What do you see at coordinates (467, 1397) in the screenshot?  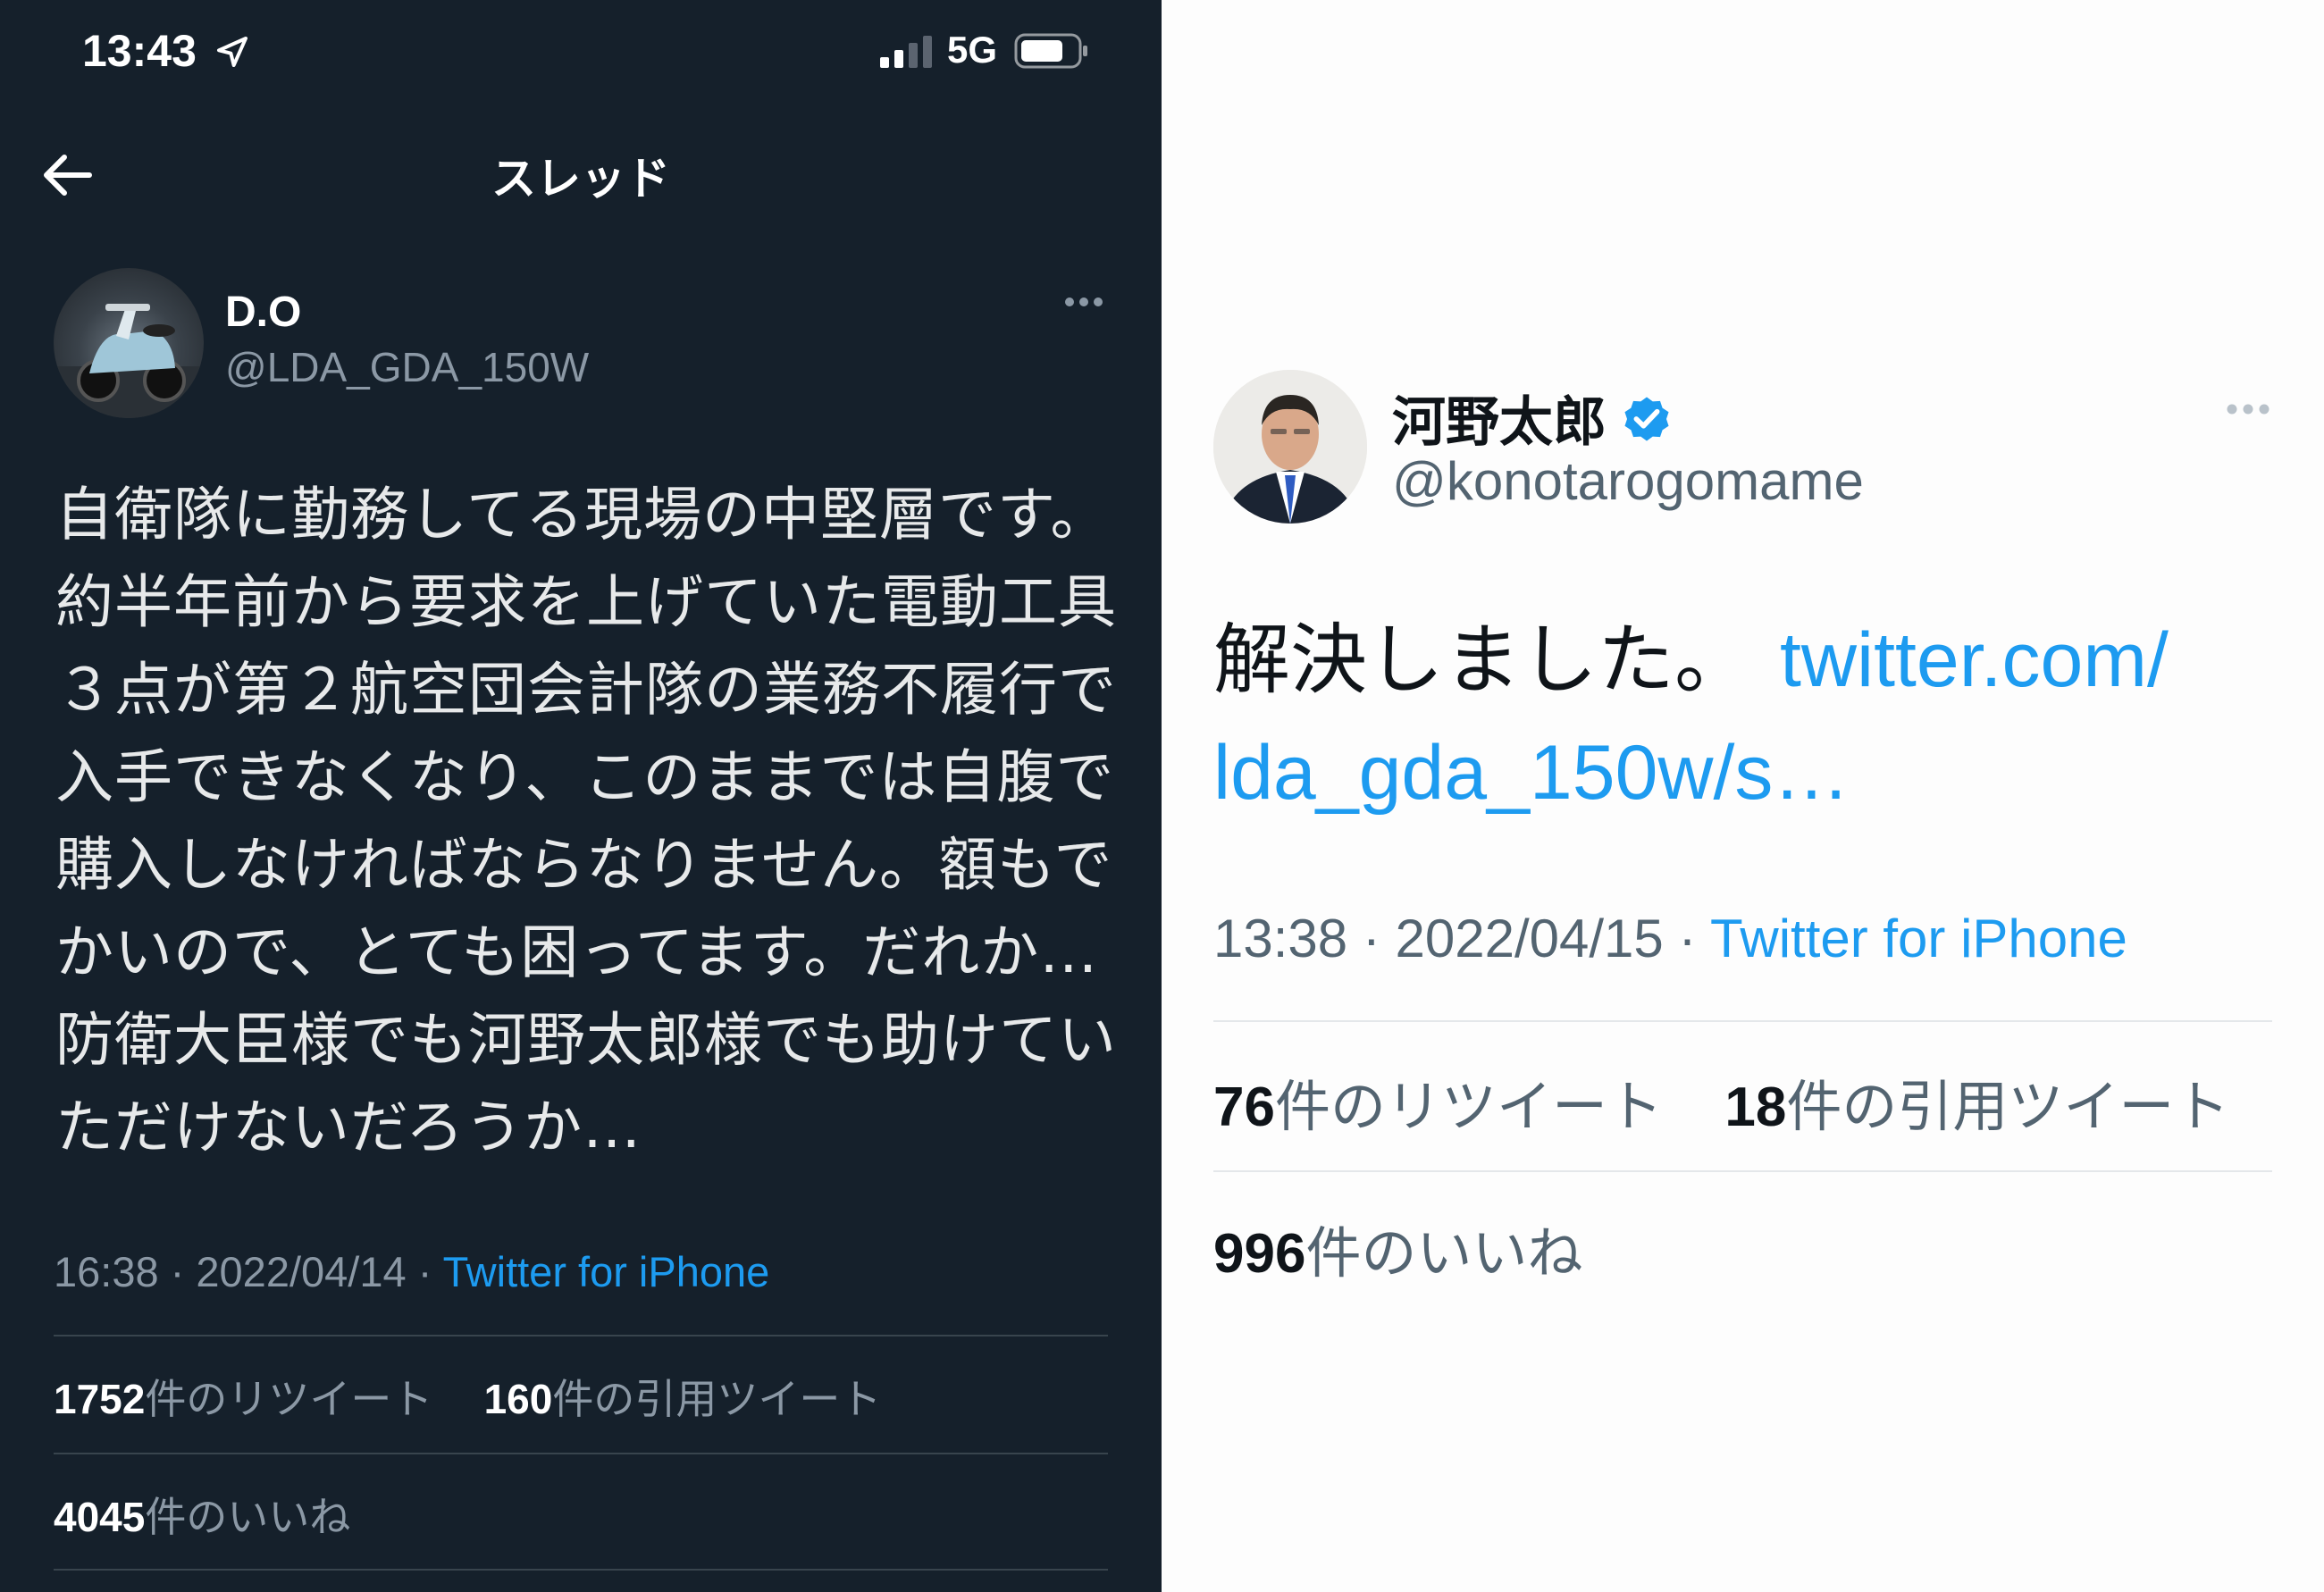 I see `retweet-stats-row: 1752件のリツイート 160件の引用ツイート` at bounding box center [467, 1397].